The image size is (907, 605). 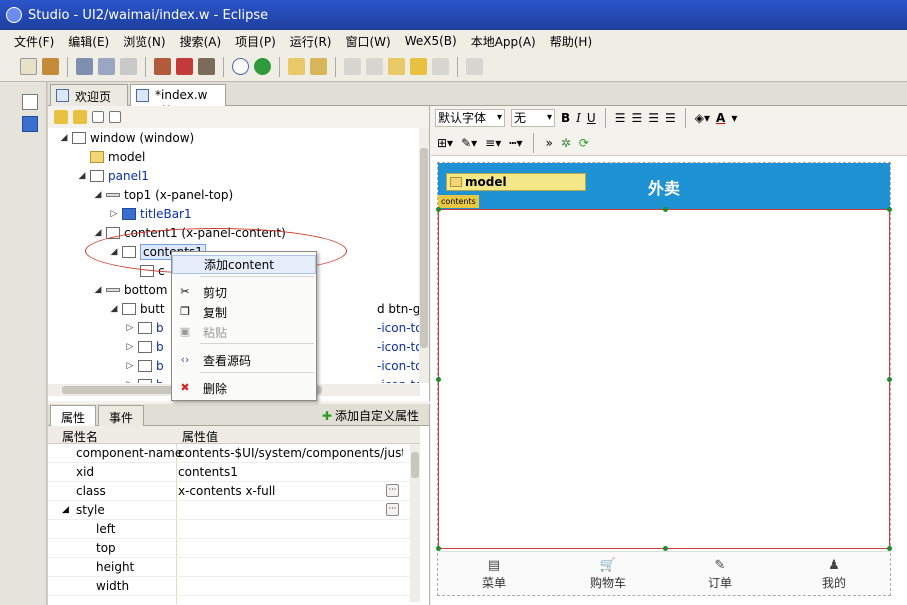 What do you see at coordinates (89, 95) in the screenshot?
I see `tab-welcome: 欢迎页` at bounding box center [89, 95].